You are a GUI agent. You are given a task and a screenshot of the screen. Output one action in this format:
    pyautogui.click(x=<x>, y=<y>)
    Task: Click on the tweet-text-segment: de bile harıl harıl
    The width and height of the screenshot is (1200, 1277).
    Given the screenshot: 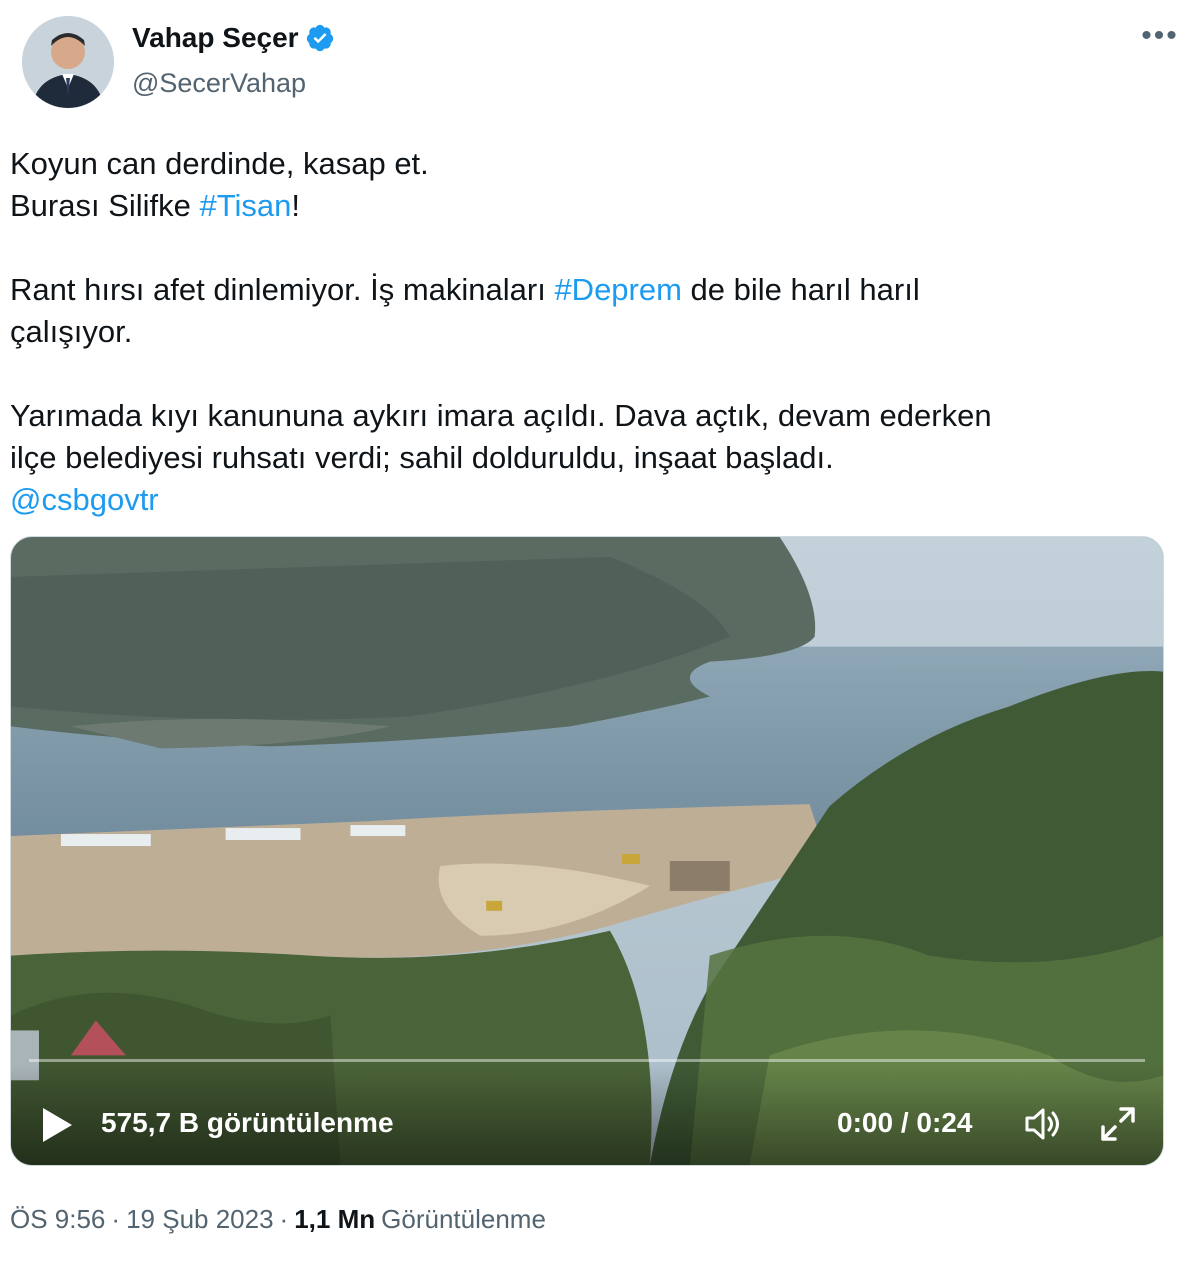 What is the action you would take?
    pyautogui.click(x=800, y=289)
    